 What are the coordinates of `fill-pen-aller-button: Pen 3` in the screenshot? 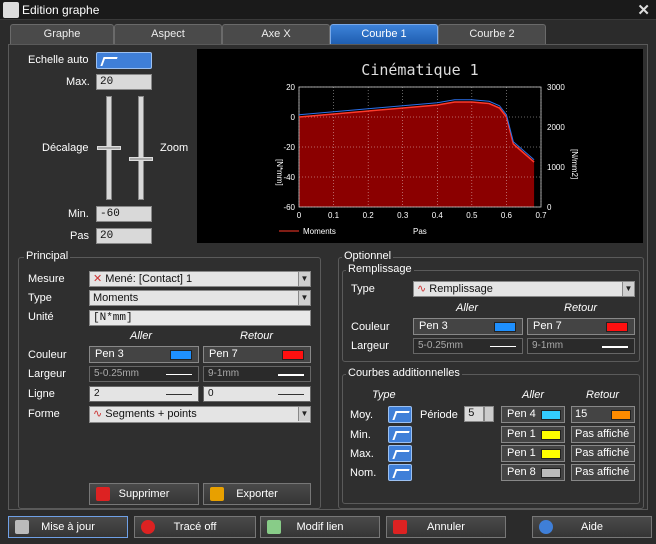 It's located at (468, 326).